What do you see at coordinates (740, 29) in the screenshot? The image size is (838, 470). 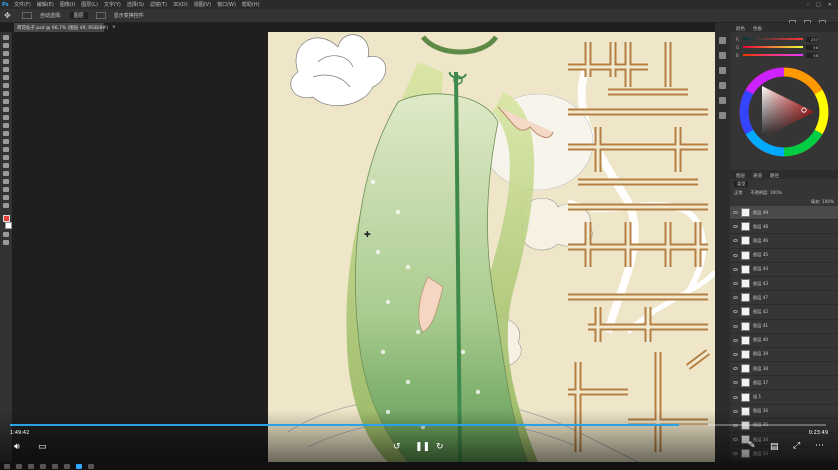 I see `tab-color: 颜色` at bounding box center [740, 29].